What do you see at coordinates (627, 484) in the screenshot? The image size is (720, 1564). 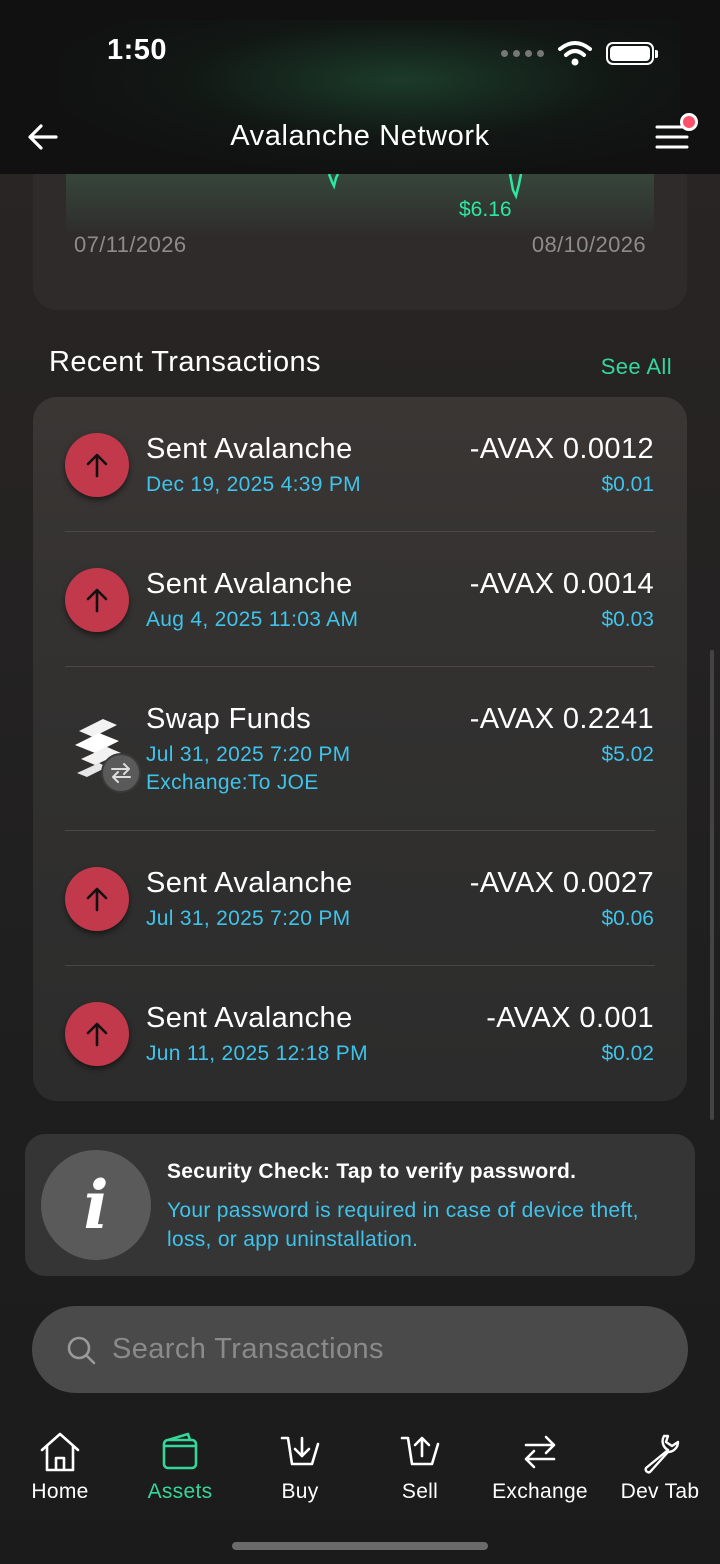 I see `transaction-fiat: $0.01` at bounding box center [627, 484].